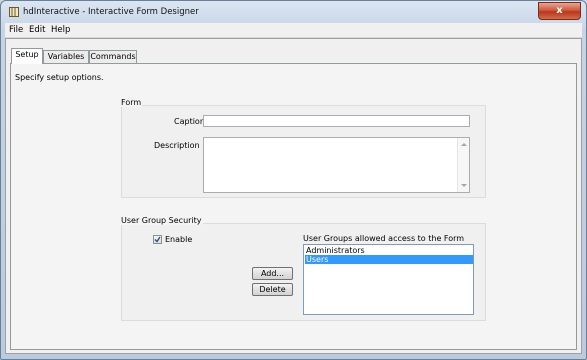  What do you see at coordinates (463, 165) in the screenshot?
I see `description-scrollbar` at bounding box center [463, 165].